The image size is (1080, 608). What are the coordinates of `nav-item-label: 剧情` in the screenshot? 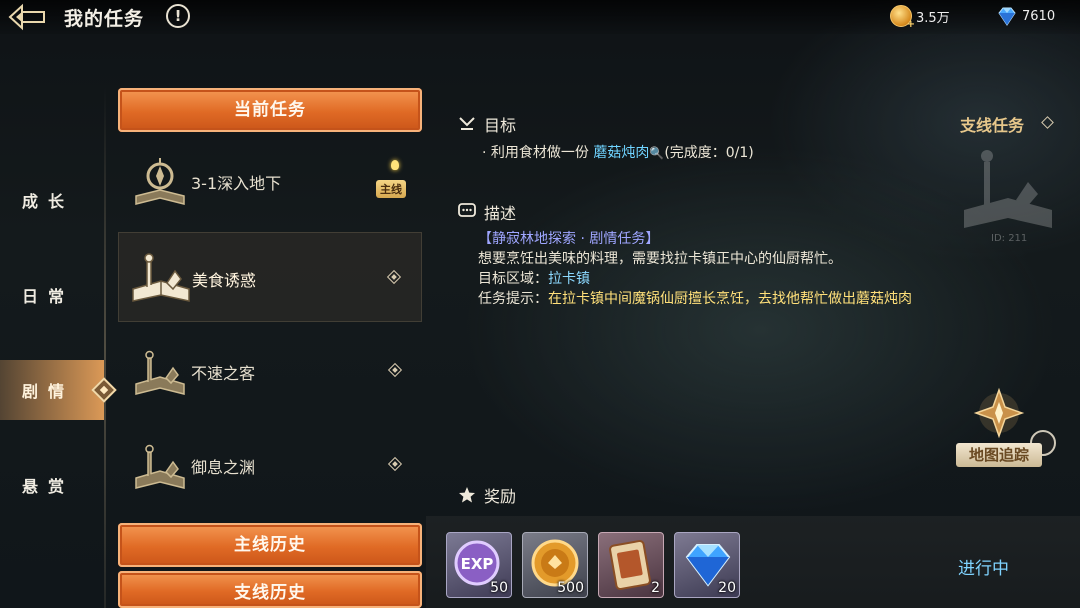 It's located at (48, 391).